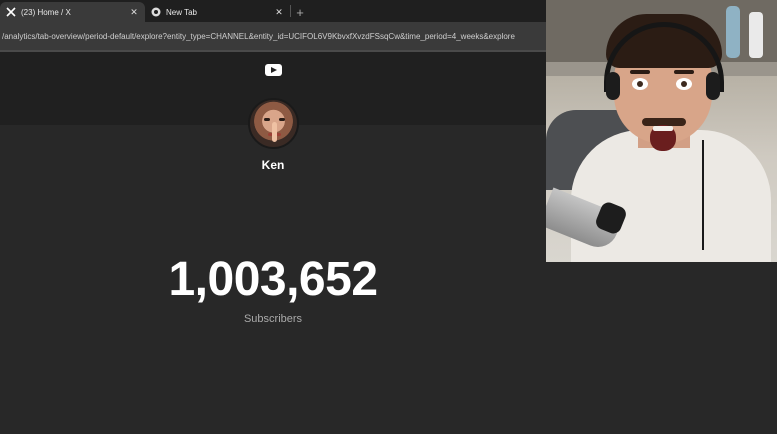  What do you see at coordinates (72, 12) in the screenshot?
I see `tab-x-home: (23) Home / X ✕` at bounding box center [72, 12].